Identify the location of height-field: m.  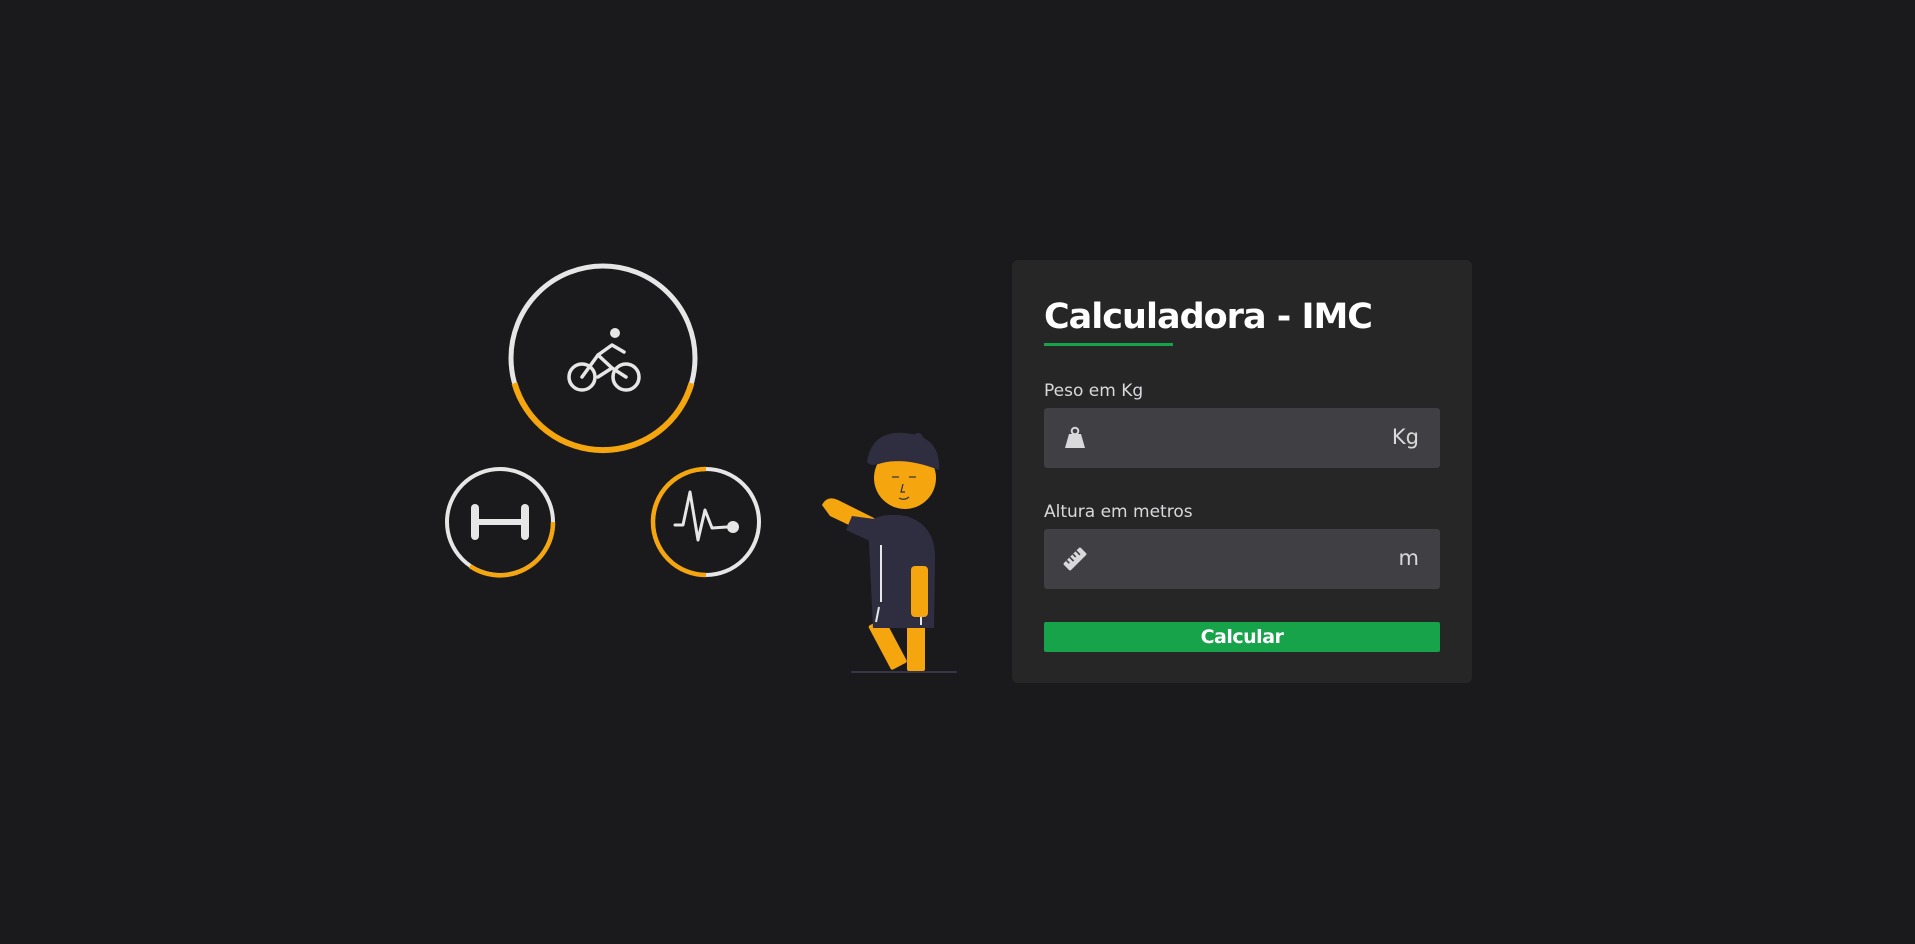
(1242, 559).